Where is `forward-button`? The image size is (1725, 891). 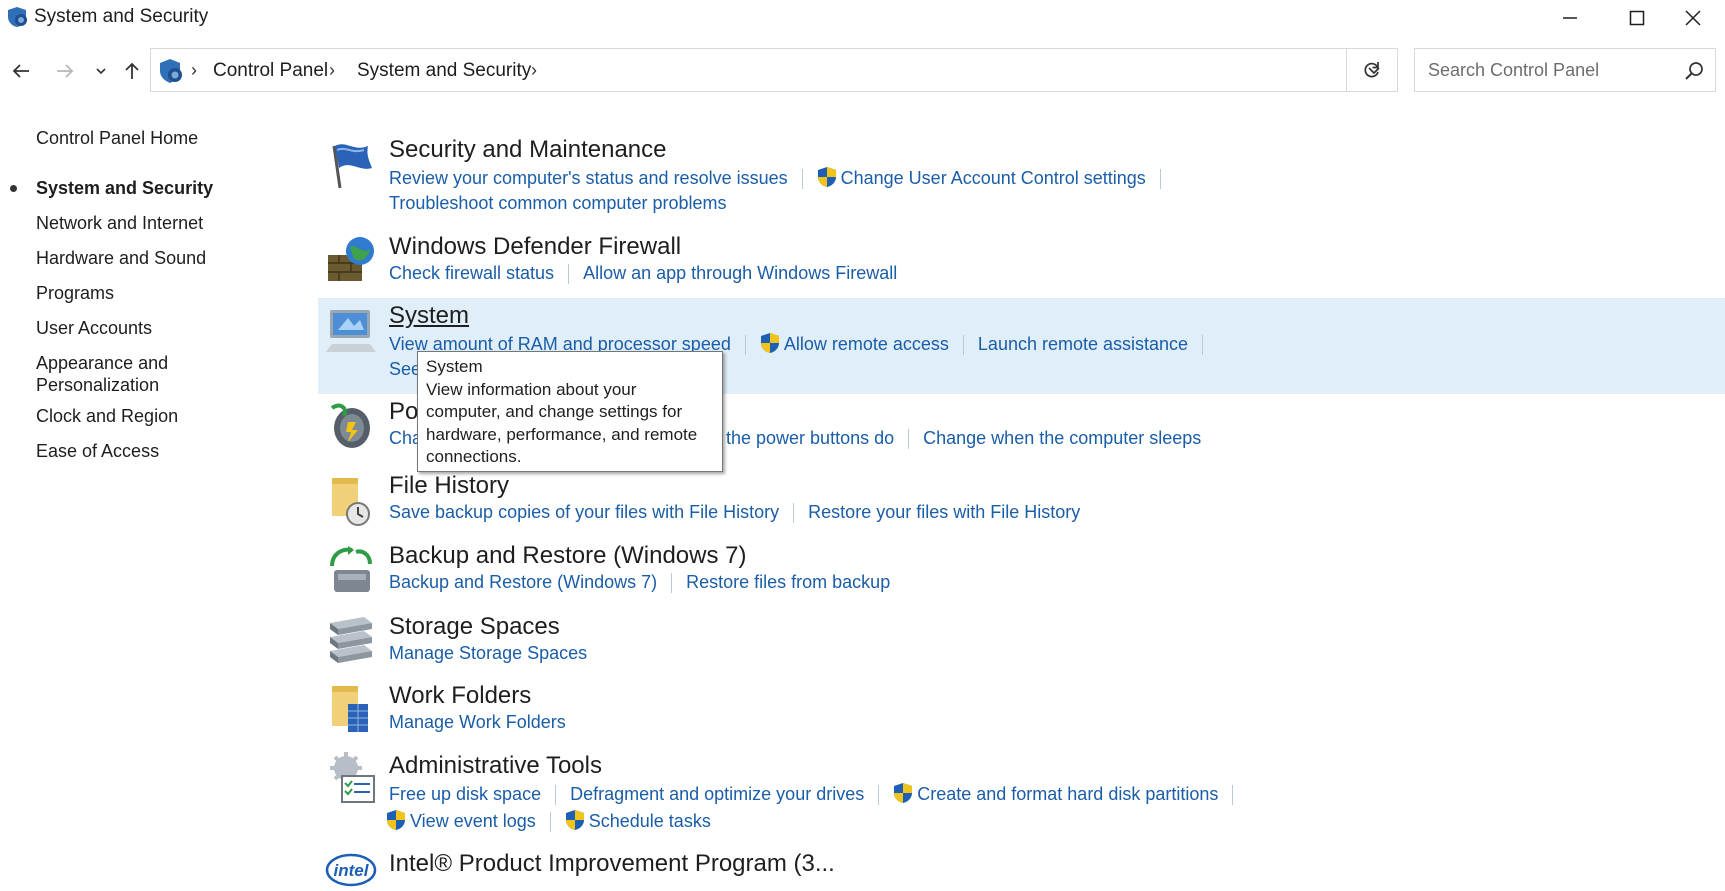
forward-button is located at coordinates (65, 71).